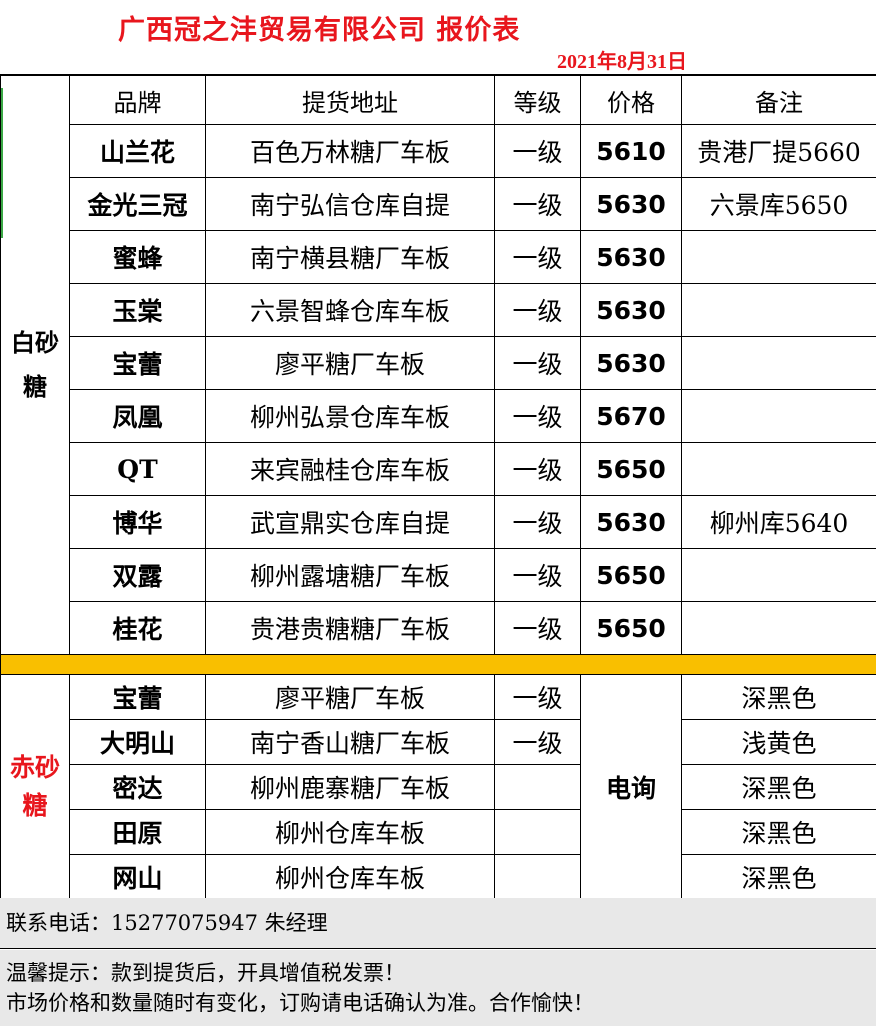  I want to click on note-cell: 柳州库5640, so click(778, 522).